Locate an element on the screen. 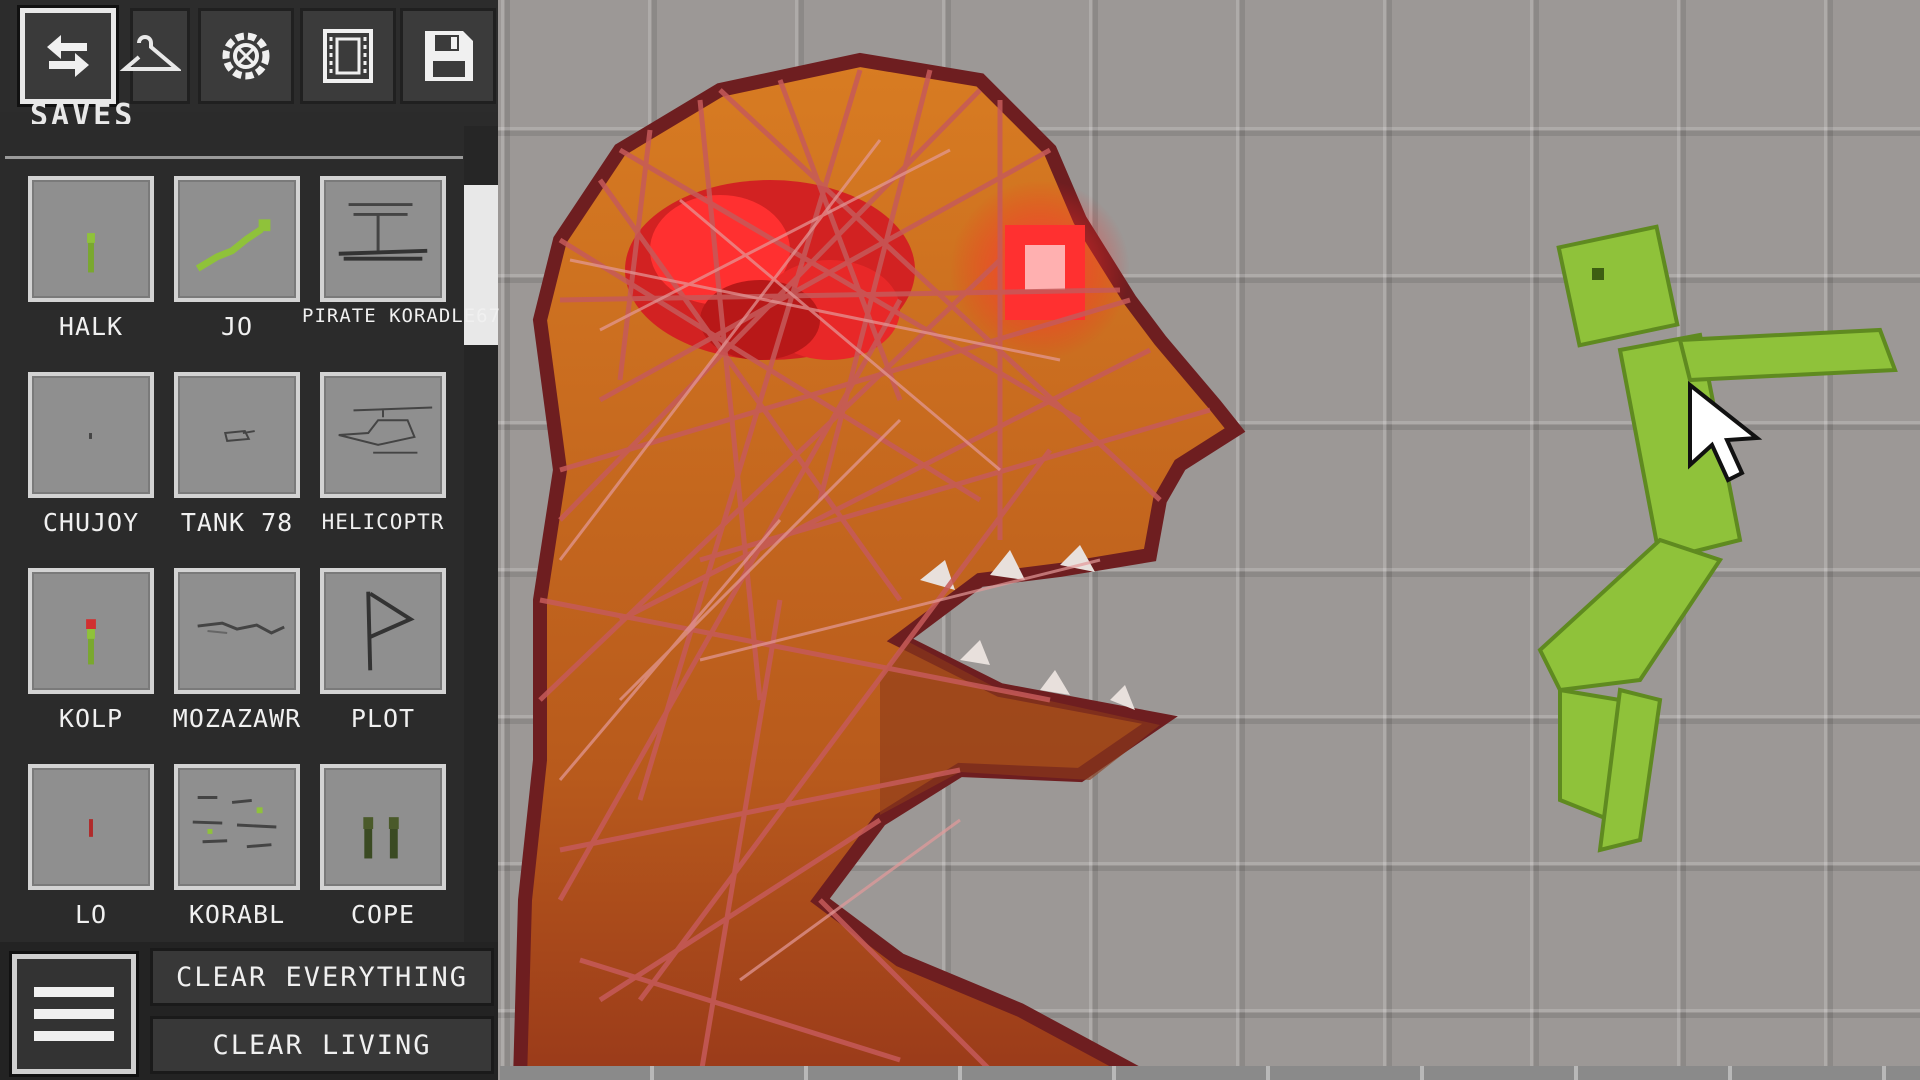 This screenshot has width=1920, height=1080. save-label: COPE is located at coordinates (383, 914).